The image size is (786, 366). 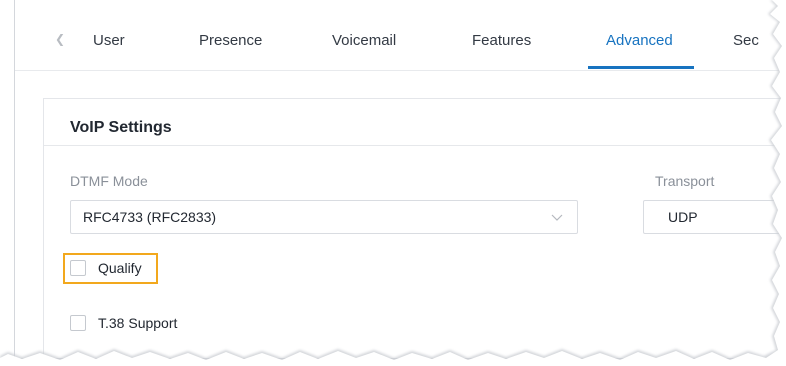 I want to click on tab-security: Sec, so click(x=746, y=40).